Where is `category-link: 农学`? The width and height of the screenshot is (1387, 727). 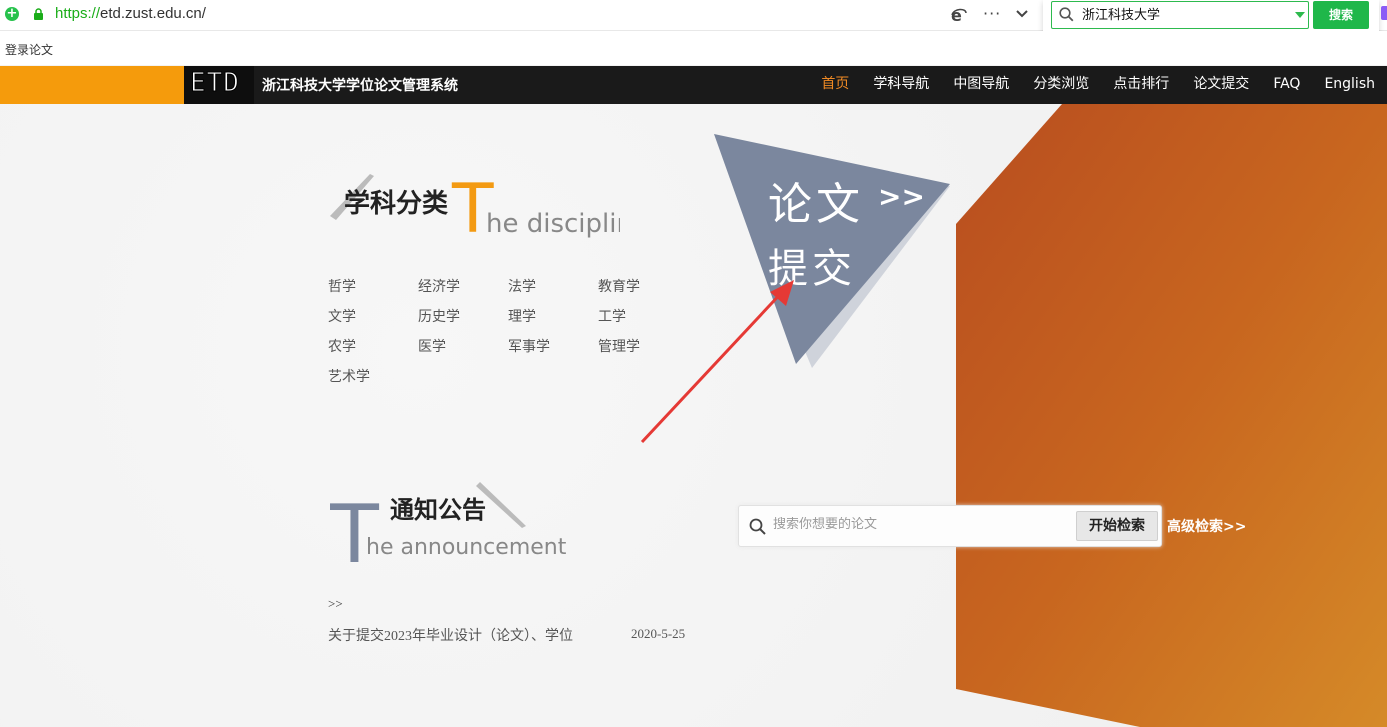
category-link: 农学 is located at coordinates (342, 346).